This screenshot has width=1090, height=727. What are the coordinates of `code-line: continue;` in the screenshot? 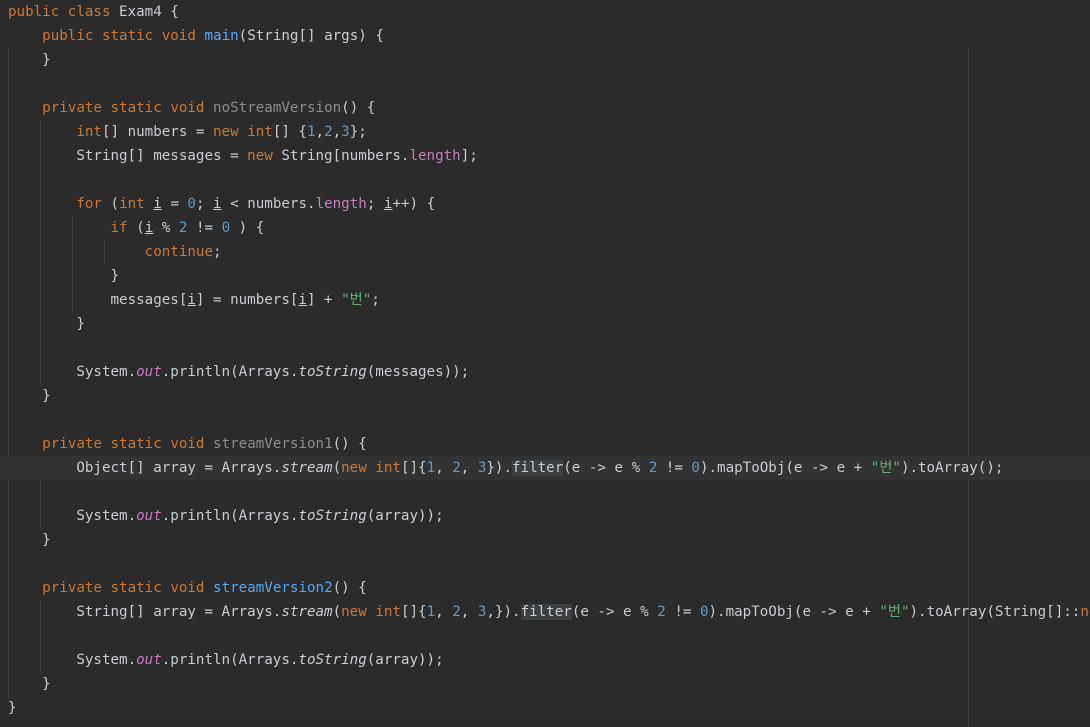 It's located at (545, 252).